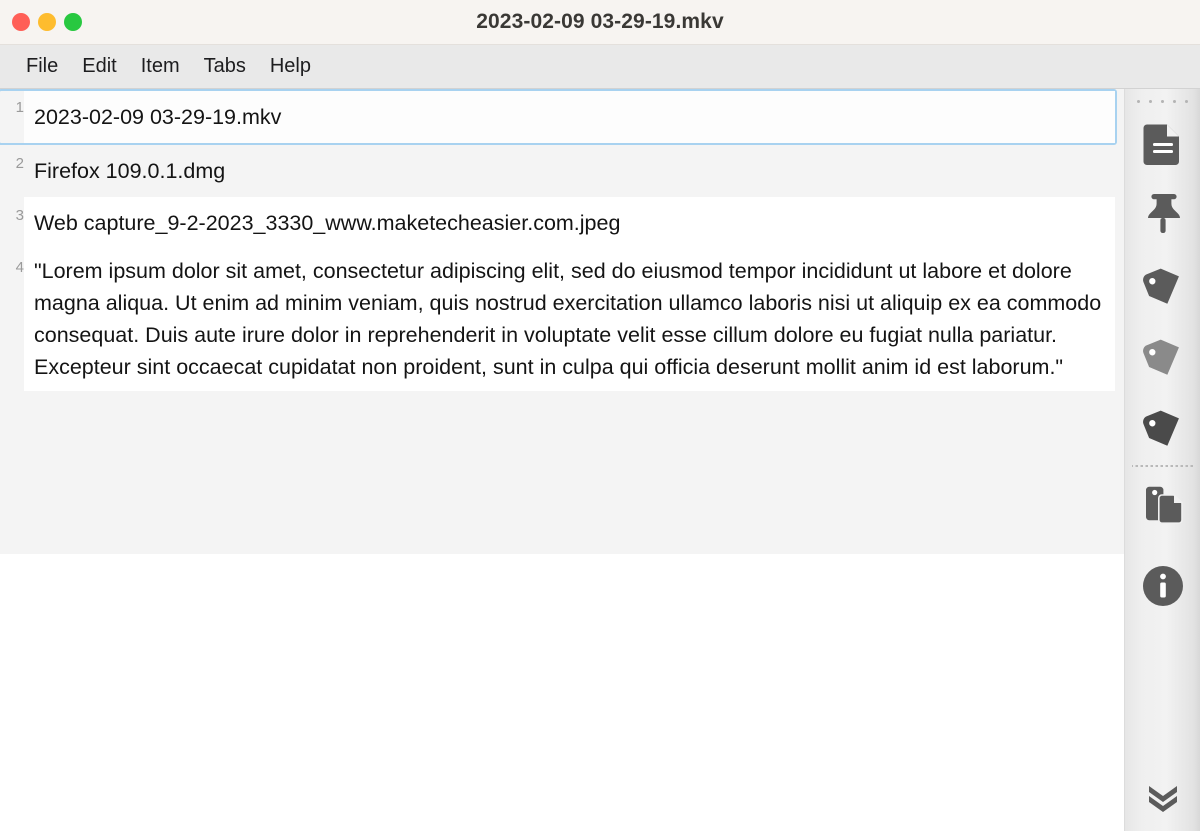 This screenshot has height=831, width=1200. I want to click on titlebar: 2023-02-09 03-29-19.mkv, so click(600, 22).